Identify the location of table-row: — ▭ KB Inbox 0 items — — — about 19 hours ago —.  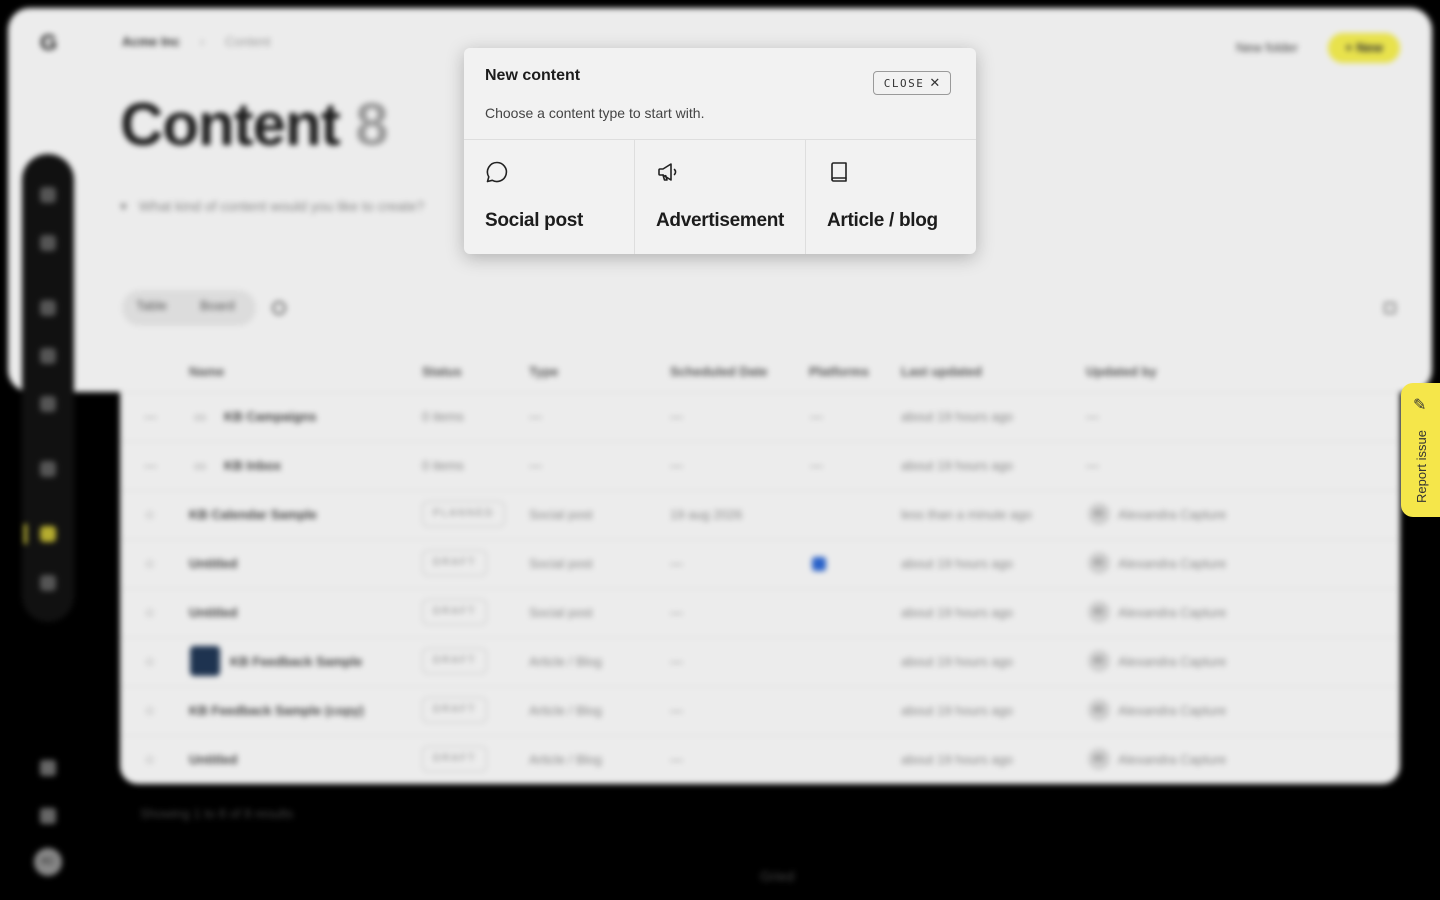
(760, 465).